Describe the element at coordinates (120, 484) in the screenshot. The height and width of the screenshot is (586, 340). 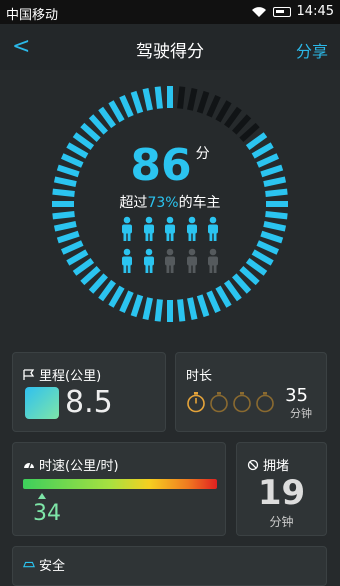
I see `speed-bar` at that location.